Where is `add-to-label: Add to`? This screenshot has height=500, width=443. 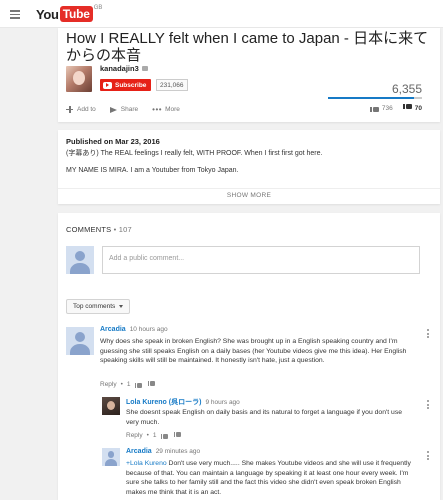
add-to-label: Add to is located at coordinates (86, 109).